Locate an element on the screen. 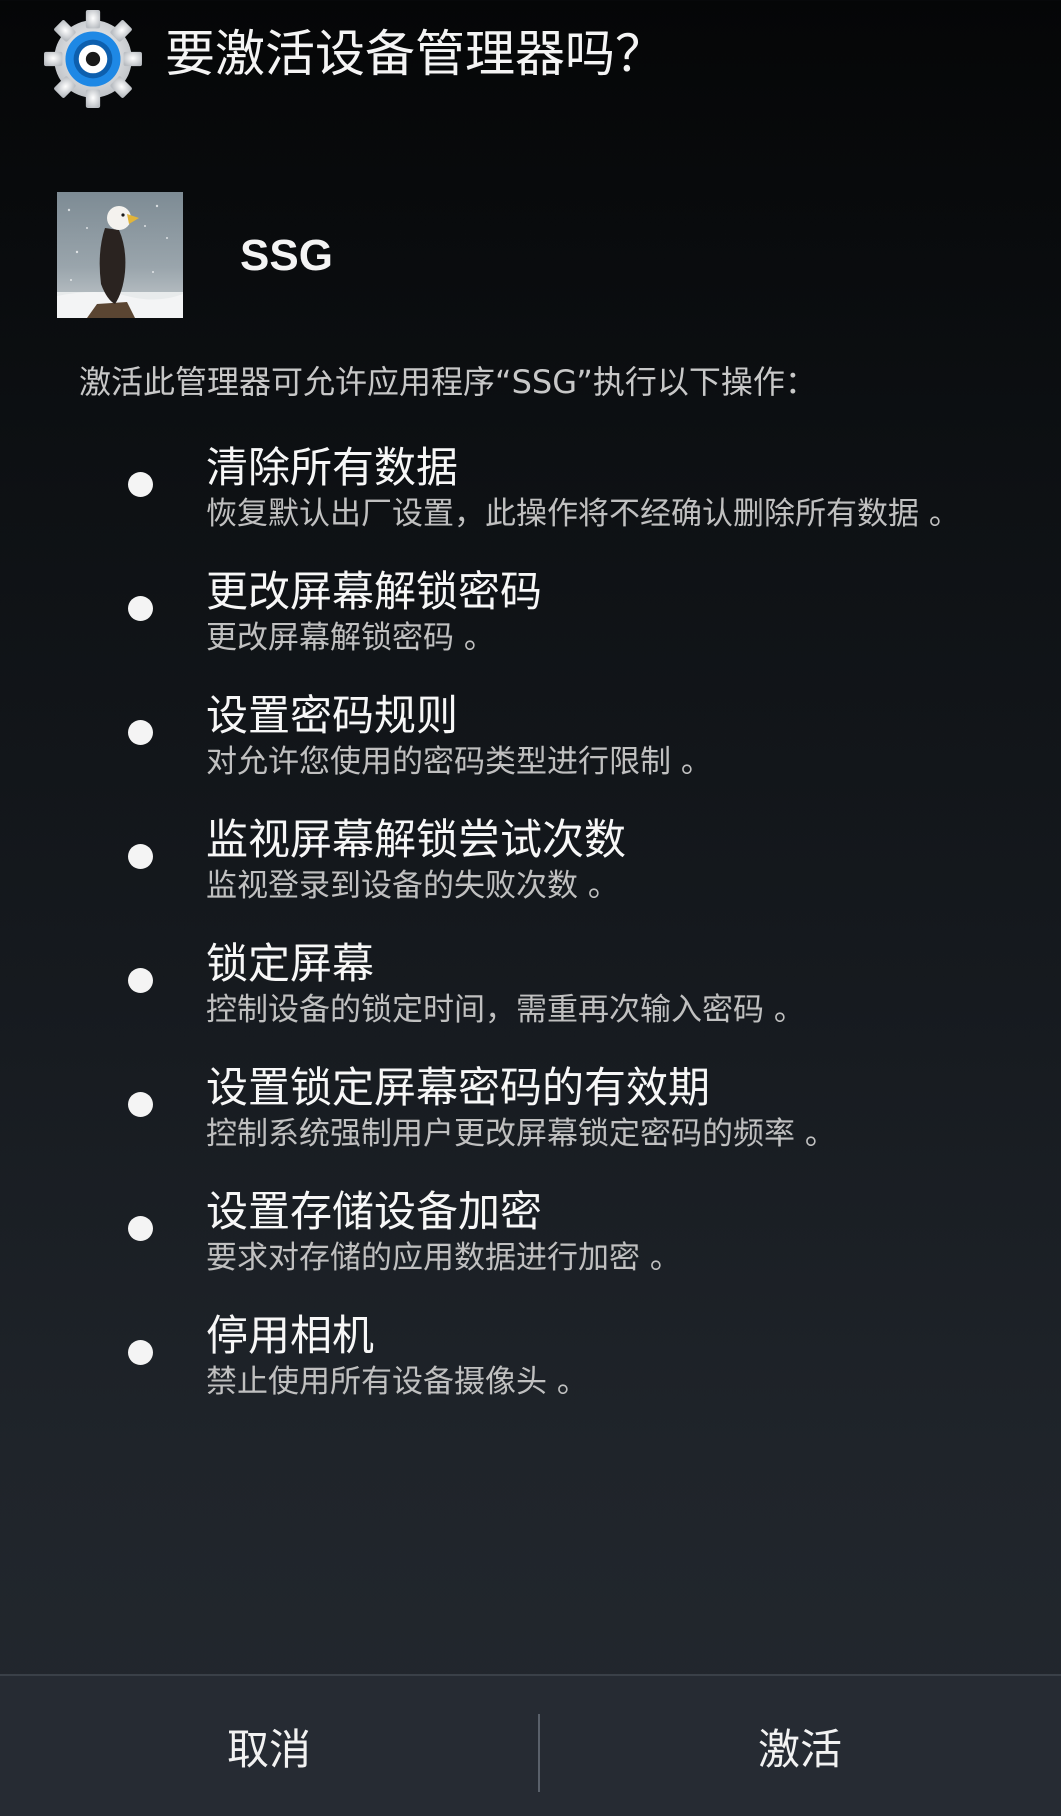 The image size is (1061, 1816). policy-item: 锁定屏幕 控制设备的锁定时间，需重再次输入密码 。 is located at coordinates (530, 998).